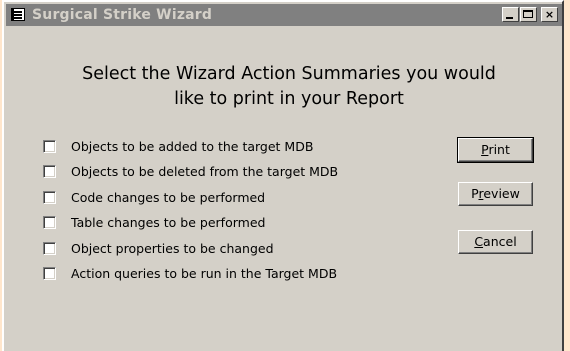 This screenshot has width=570, height=351. Describe the element at coordinates (500, 241) in the screenshot. I see `cancel-label: ancel` at that location.